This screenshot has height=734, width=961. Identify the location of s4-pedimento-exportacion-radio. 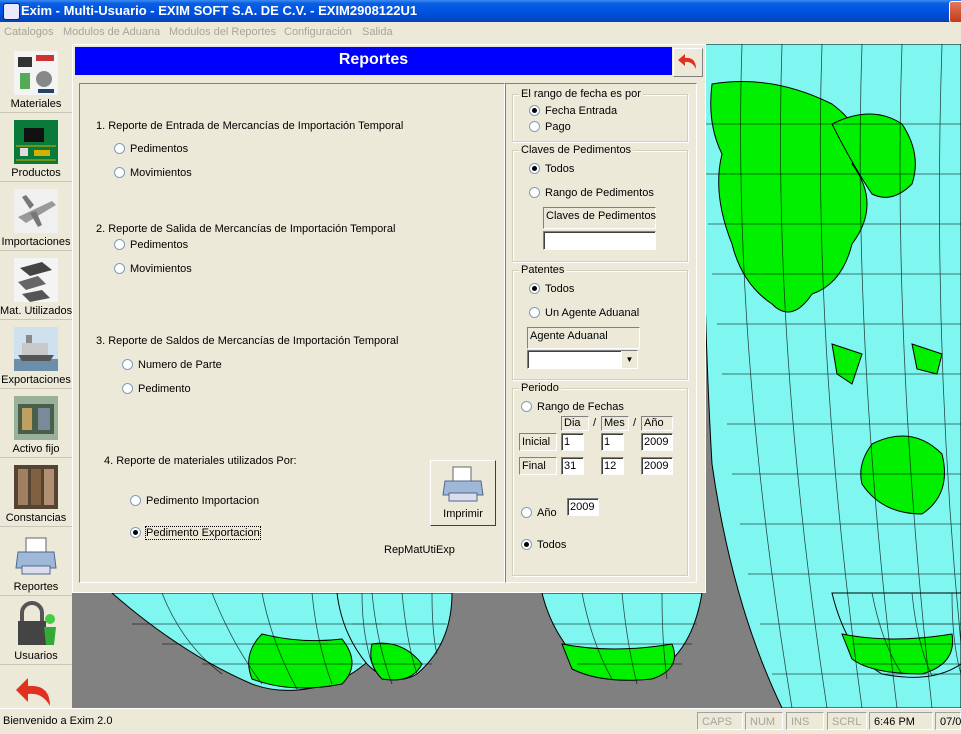
(135, 532).